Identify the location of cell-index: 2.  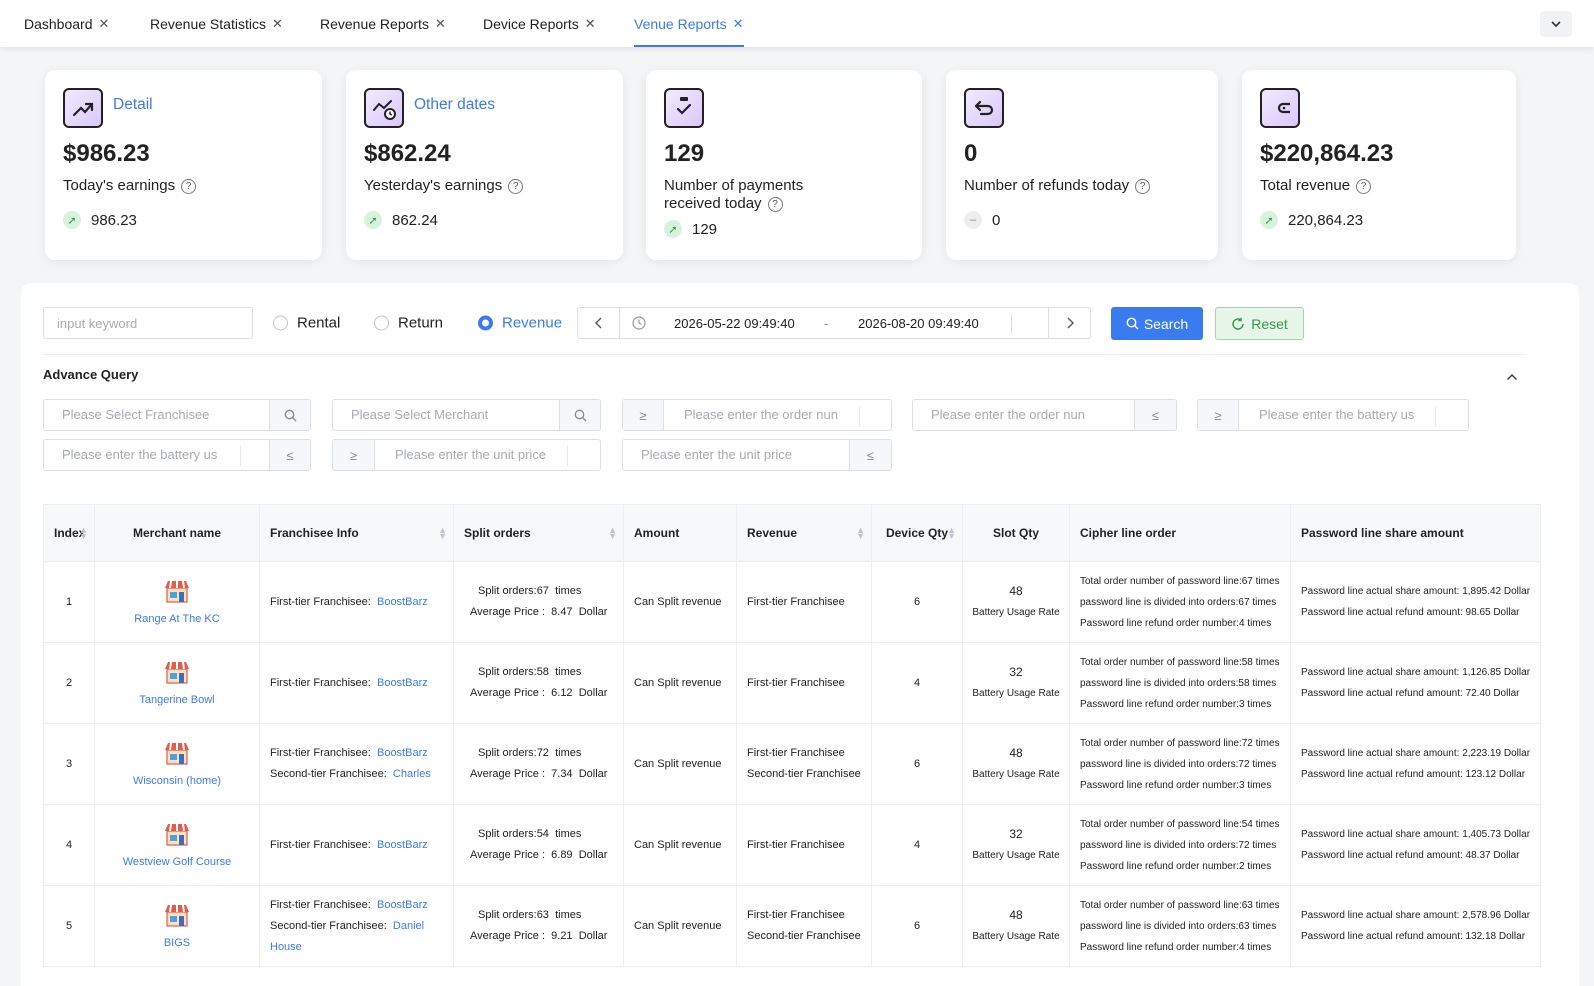
(69, 683).